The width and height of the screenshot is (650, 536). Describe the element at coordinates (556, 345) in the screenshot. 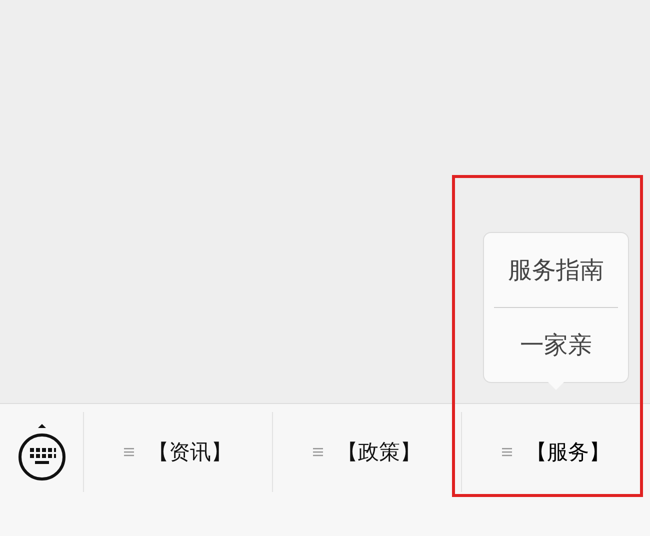

I see `submenu-item: 一家亲` at that location.